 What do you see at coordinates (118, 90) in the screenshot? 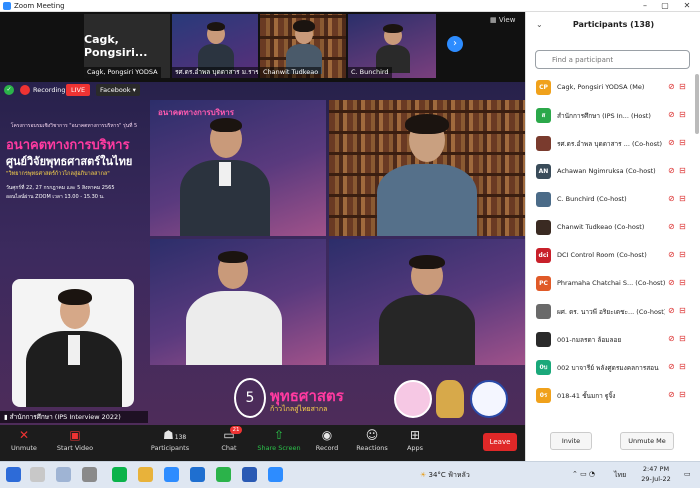
I see `stream-dropdown: Facebook ▾` at bounding box center [118, 90].